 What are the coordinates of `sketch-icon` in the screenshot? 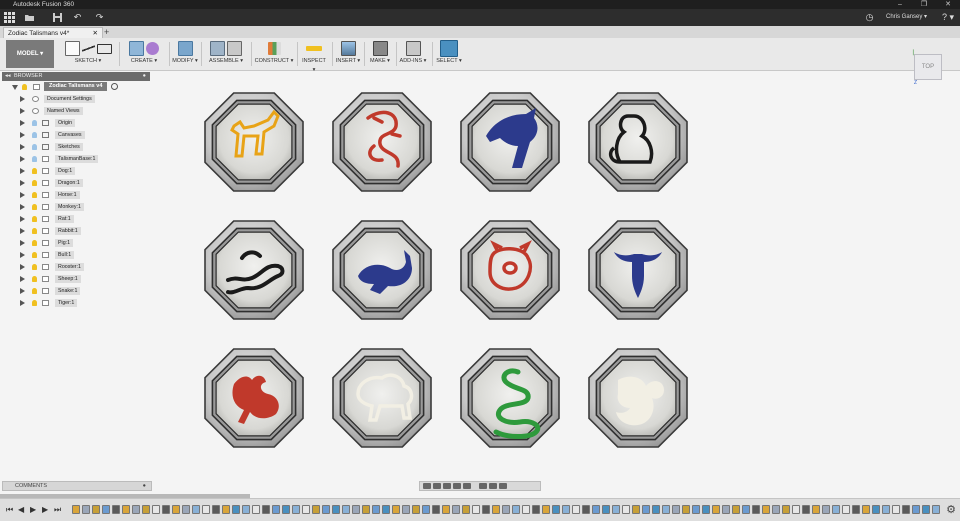 It's located at (72, 48).